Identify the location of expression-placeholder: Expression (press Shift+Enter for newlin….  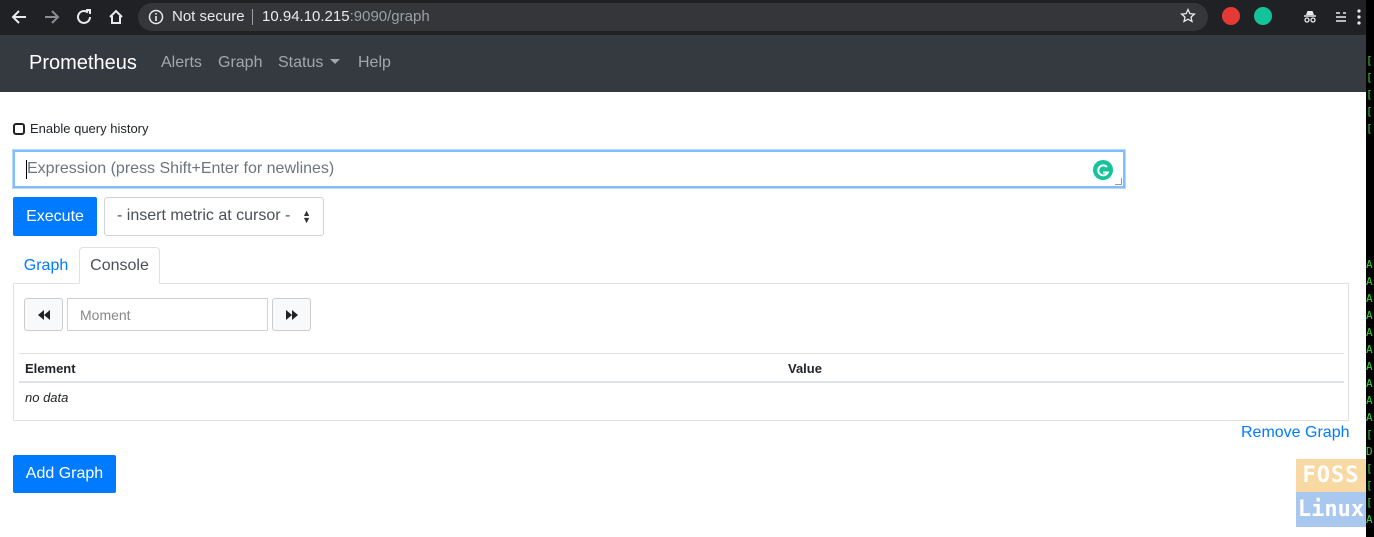
(181, 168).